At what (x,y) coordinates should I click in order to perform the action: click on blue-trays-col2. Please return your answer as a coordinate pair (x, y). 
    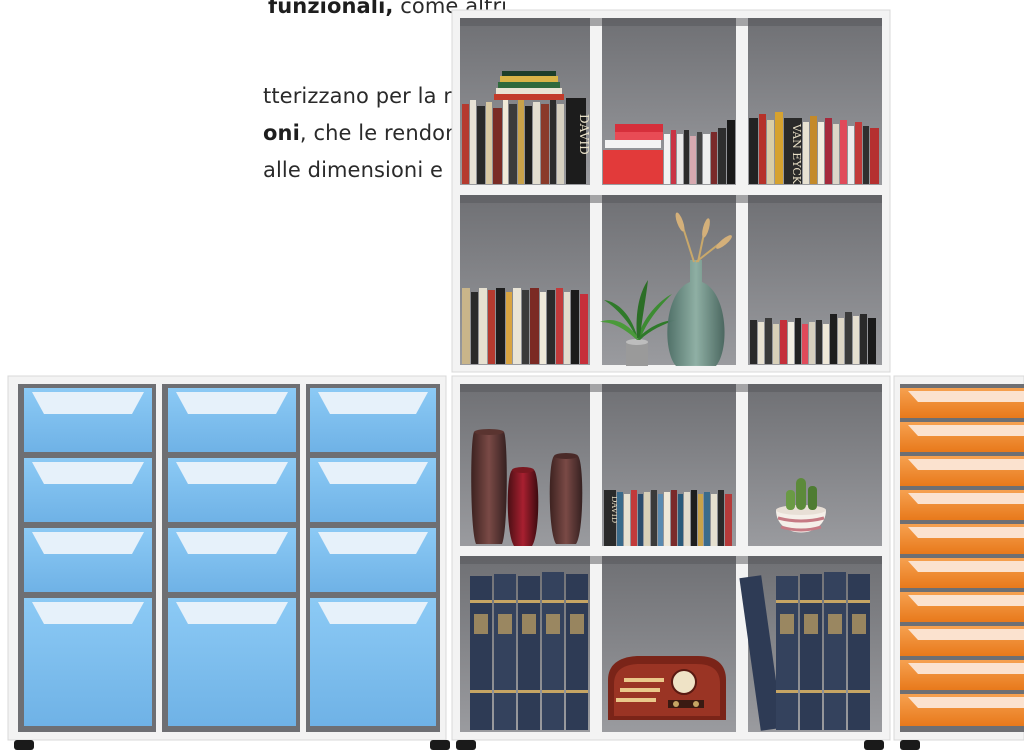
    Looking at the image, I should click on (232, 557).